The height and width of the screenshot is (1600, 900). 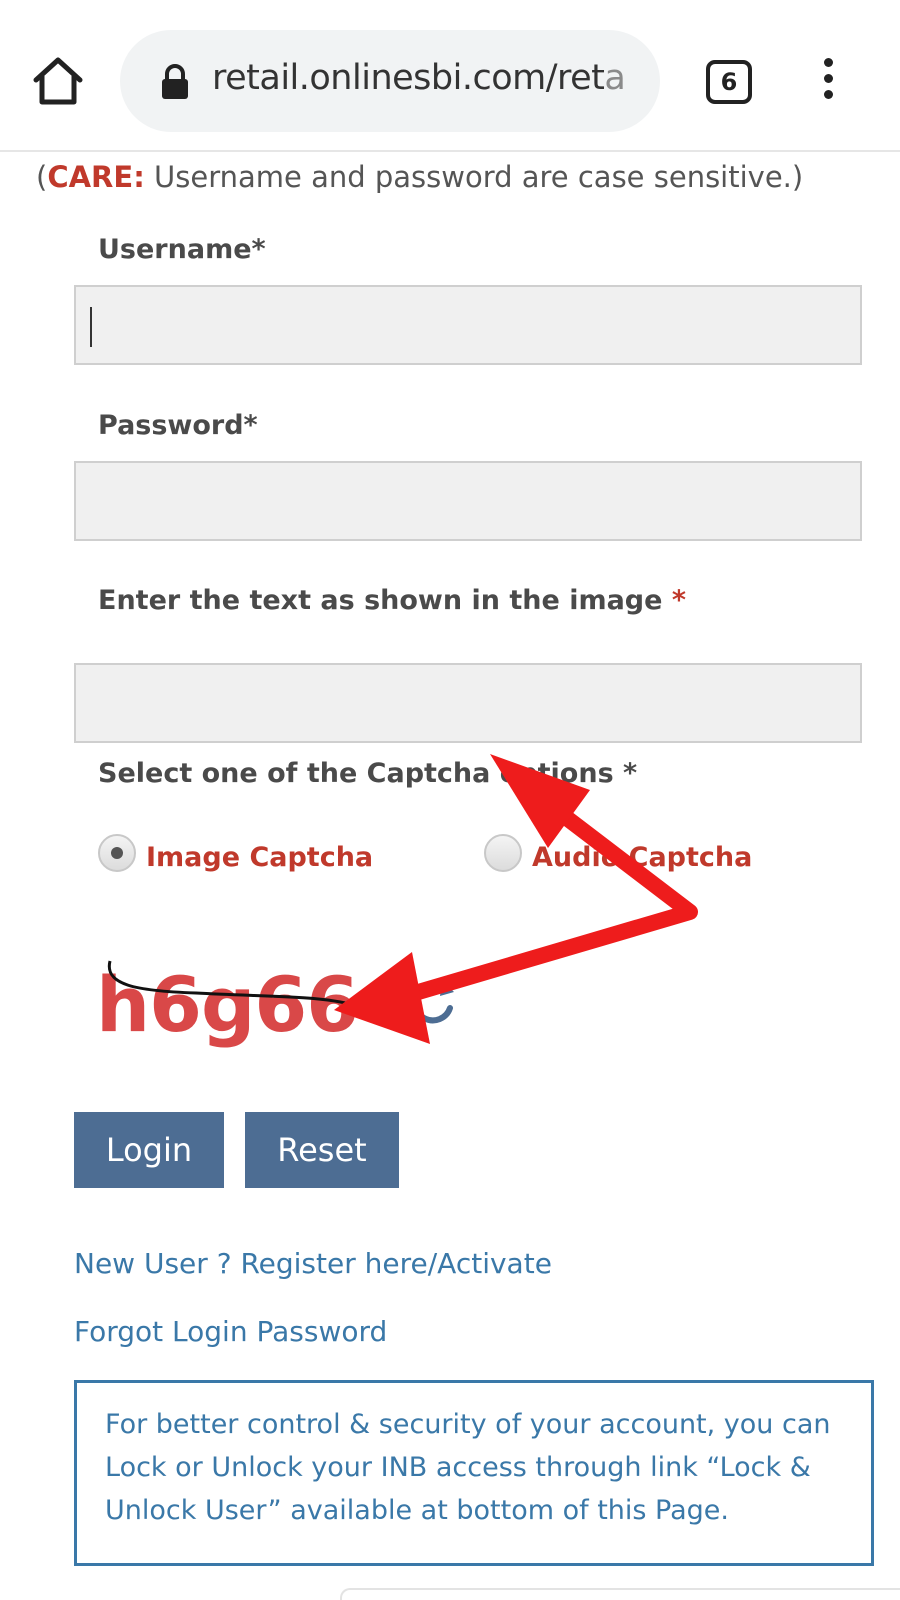 I want to click on more-vert-icon, so click(x=828, y=83).